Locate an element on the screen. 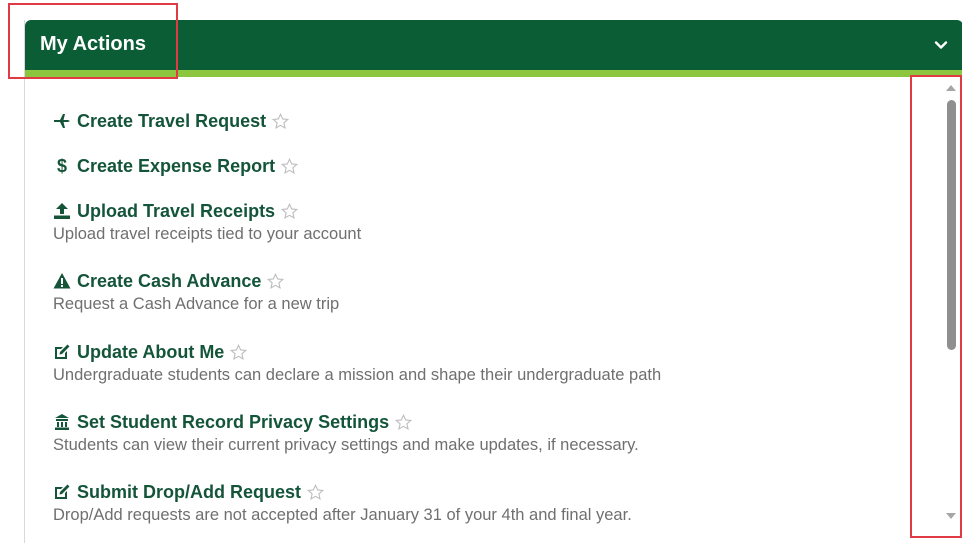 The image size is (962, 543). list-item: Create Travel Request is located at coordinates (171, 121).